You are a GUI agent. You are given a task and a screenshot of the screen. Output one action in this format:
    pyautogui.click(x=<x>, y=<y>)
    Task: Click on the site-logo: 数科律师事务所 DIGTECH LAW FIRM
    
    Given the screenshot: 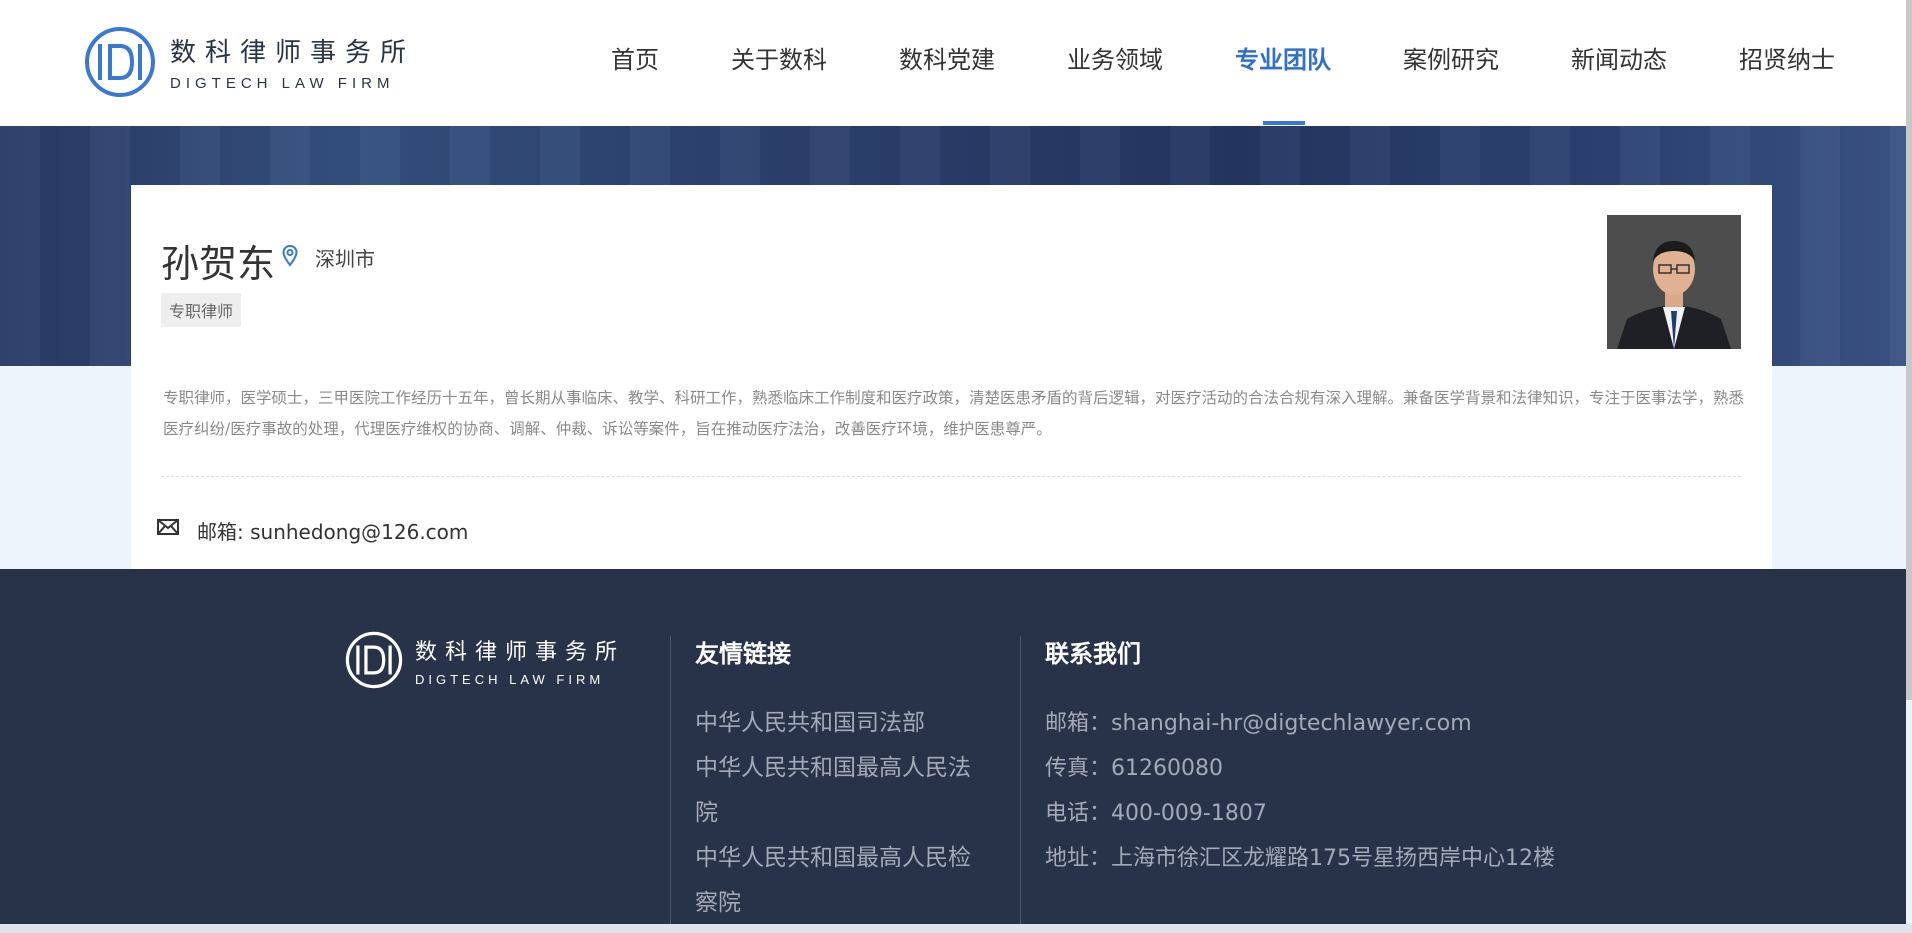 What is the action you would take?
    pyautogui.click(x=249, y=62)
    